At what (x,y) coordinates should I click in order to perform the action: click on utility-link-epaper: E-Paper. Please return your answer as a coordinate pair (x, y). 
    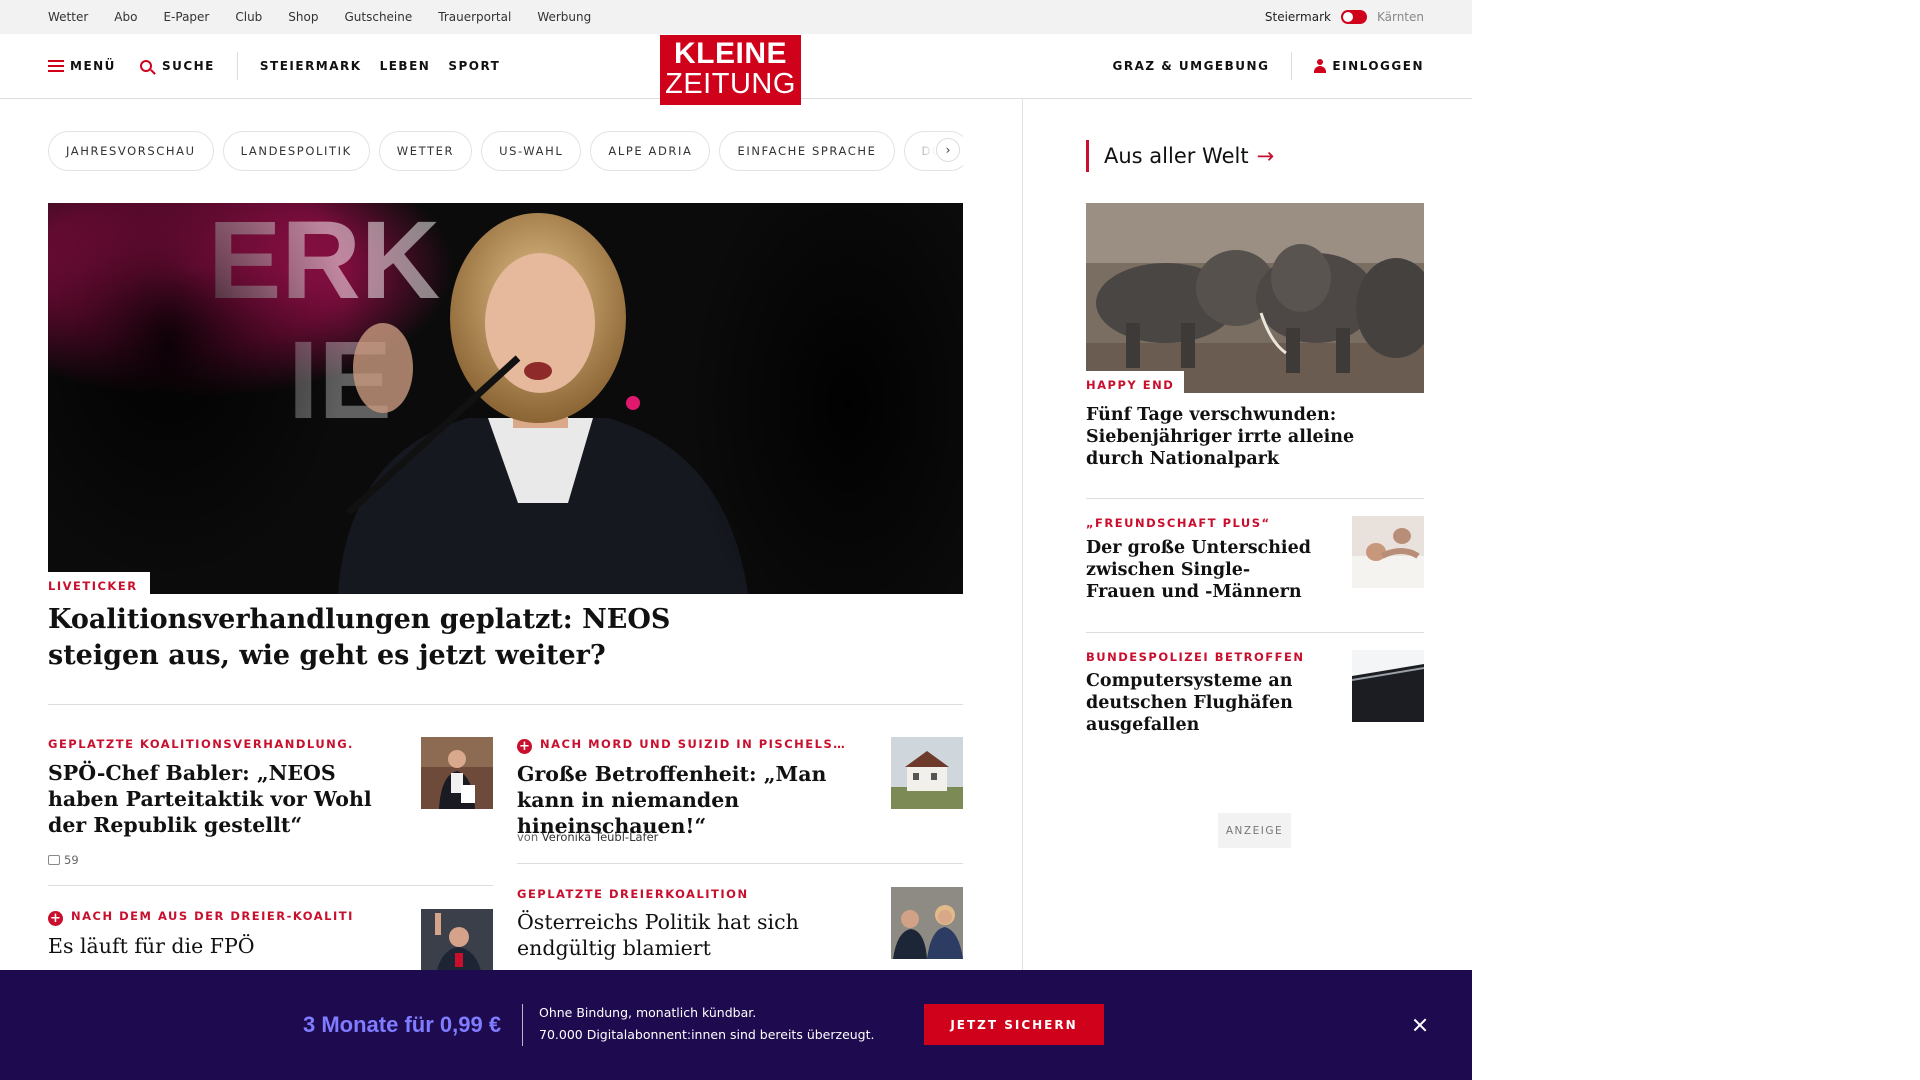
    Looking at the image, I should click on (186, 17).